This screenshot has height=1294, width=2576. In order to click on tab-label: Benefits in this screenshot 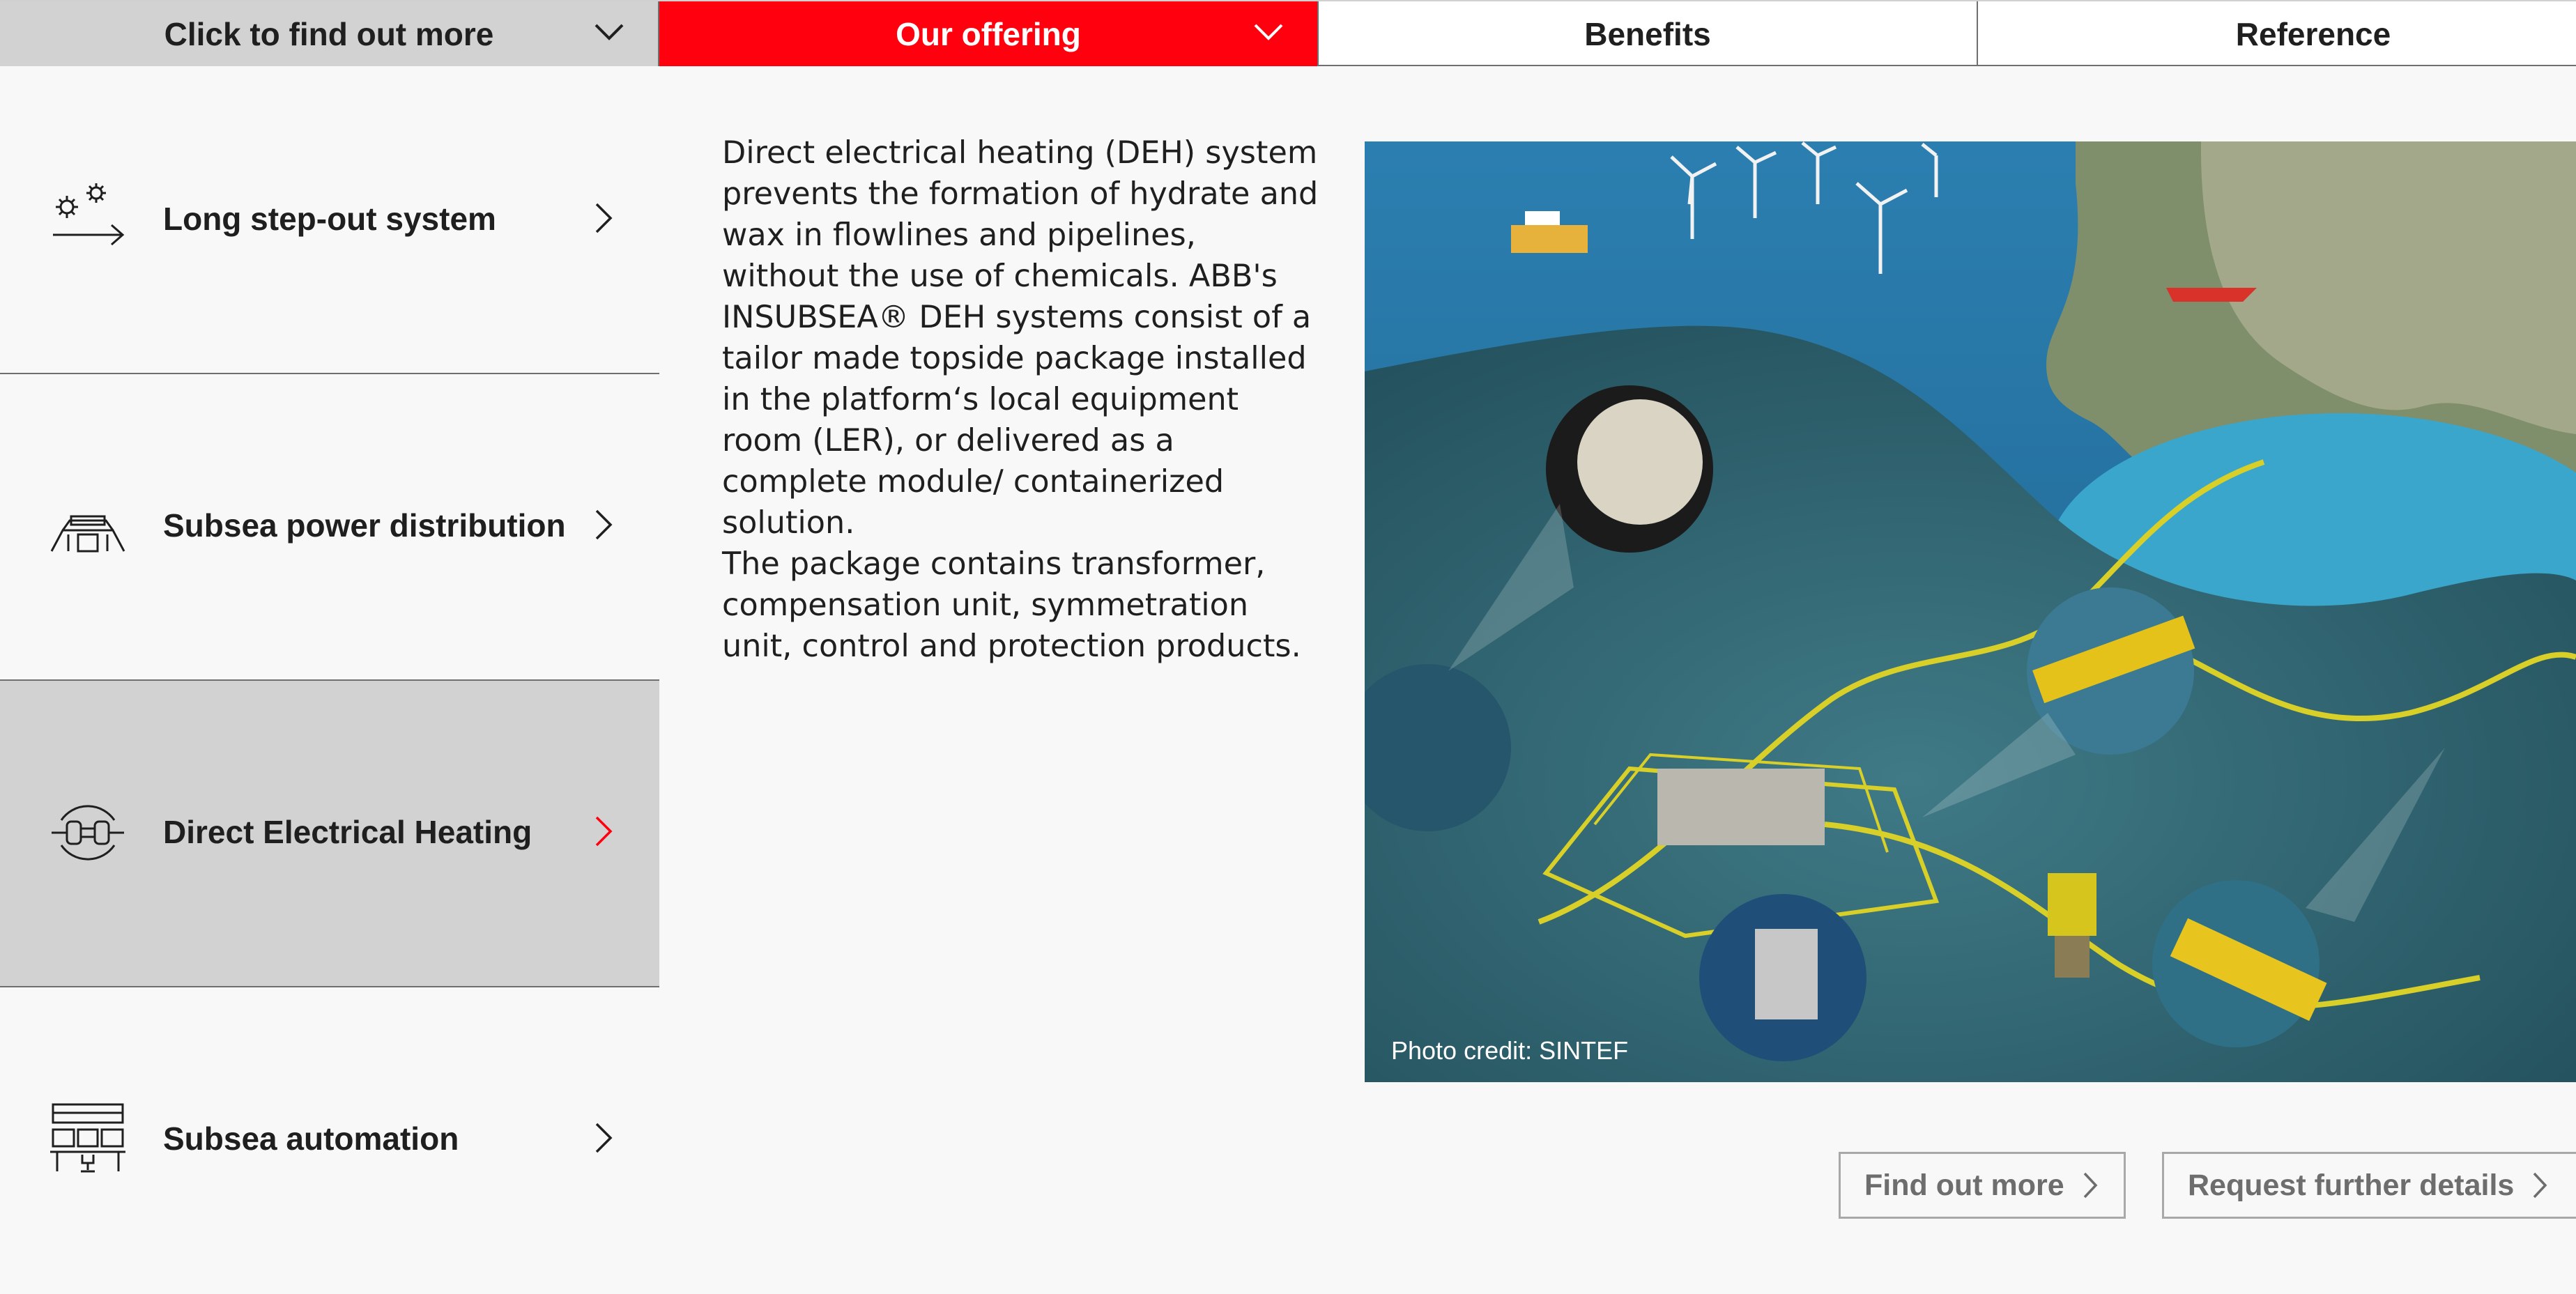, I will do `click(1648, 33)`.